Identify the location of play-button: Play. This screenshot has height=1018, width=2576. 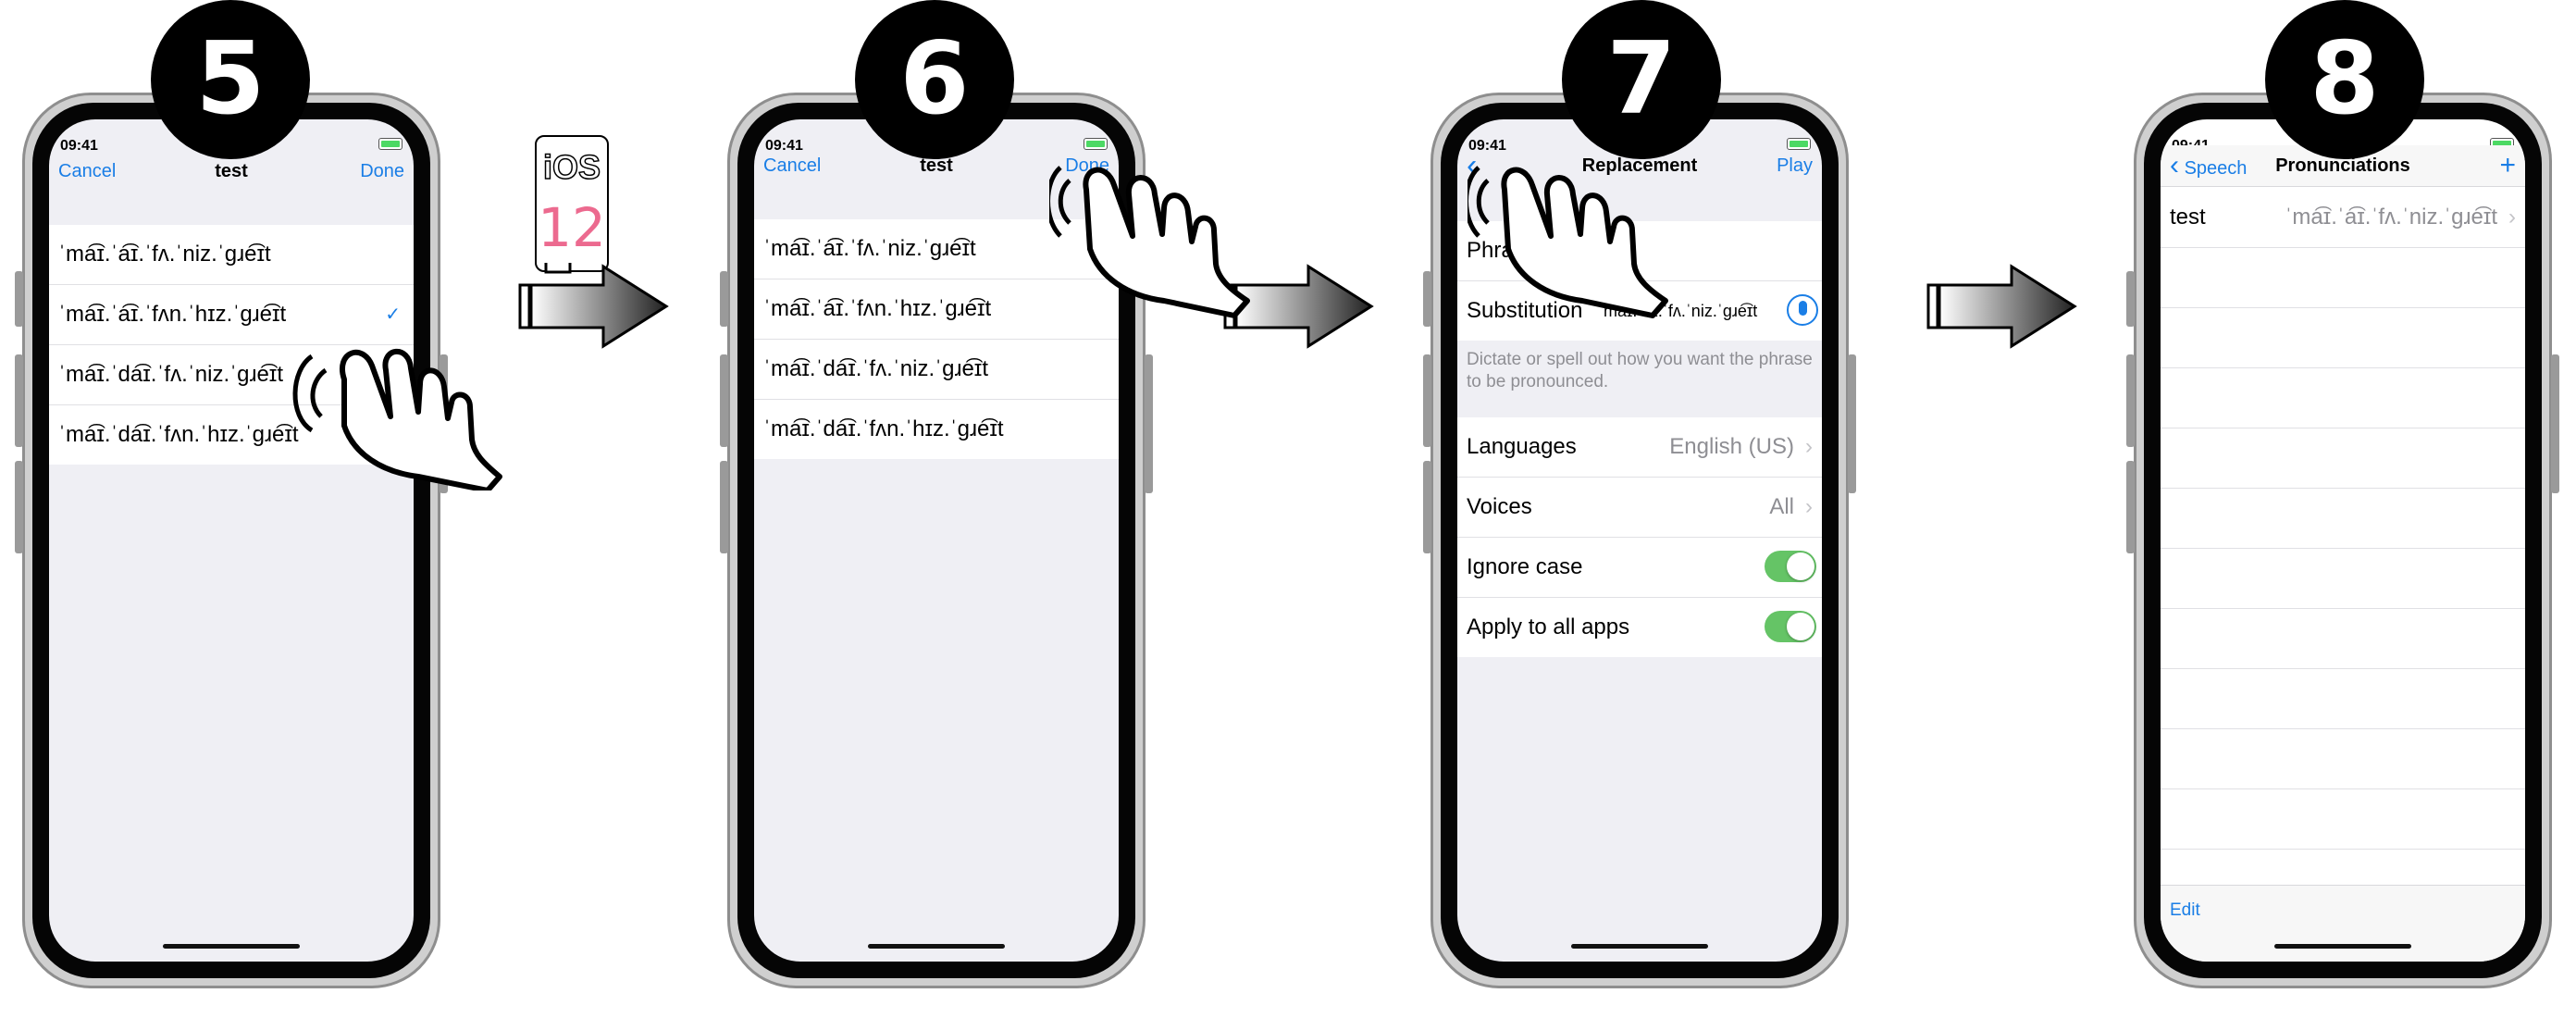
(1795, 165).